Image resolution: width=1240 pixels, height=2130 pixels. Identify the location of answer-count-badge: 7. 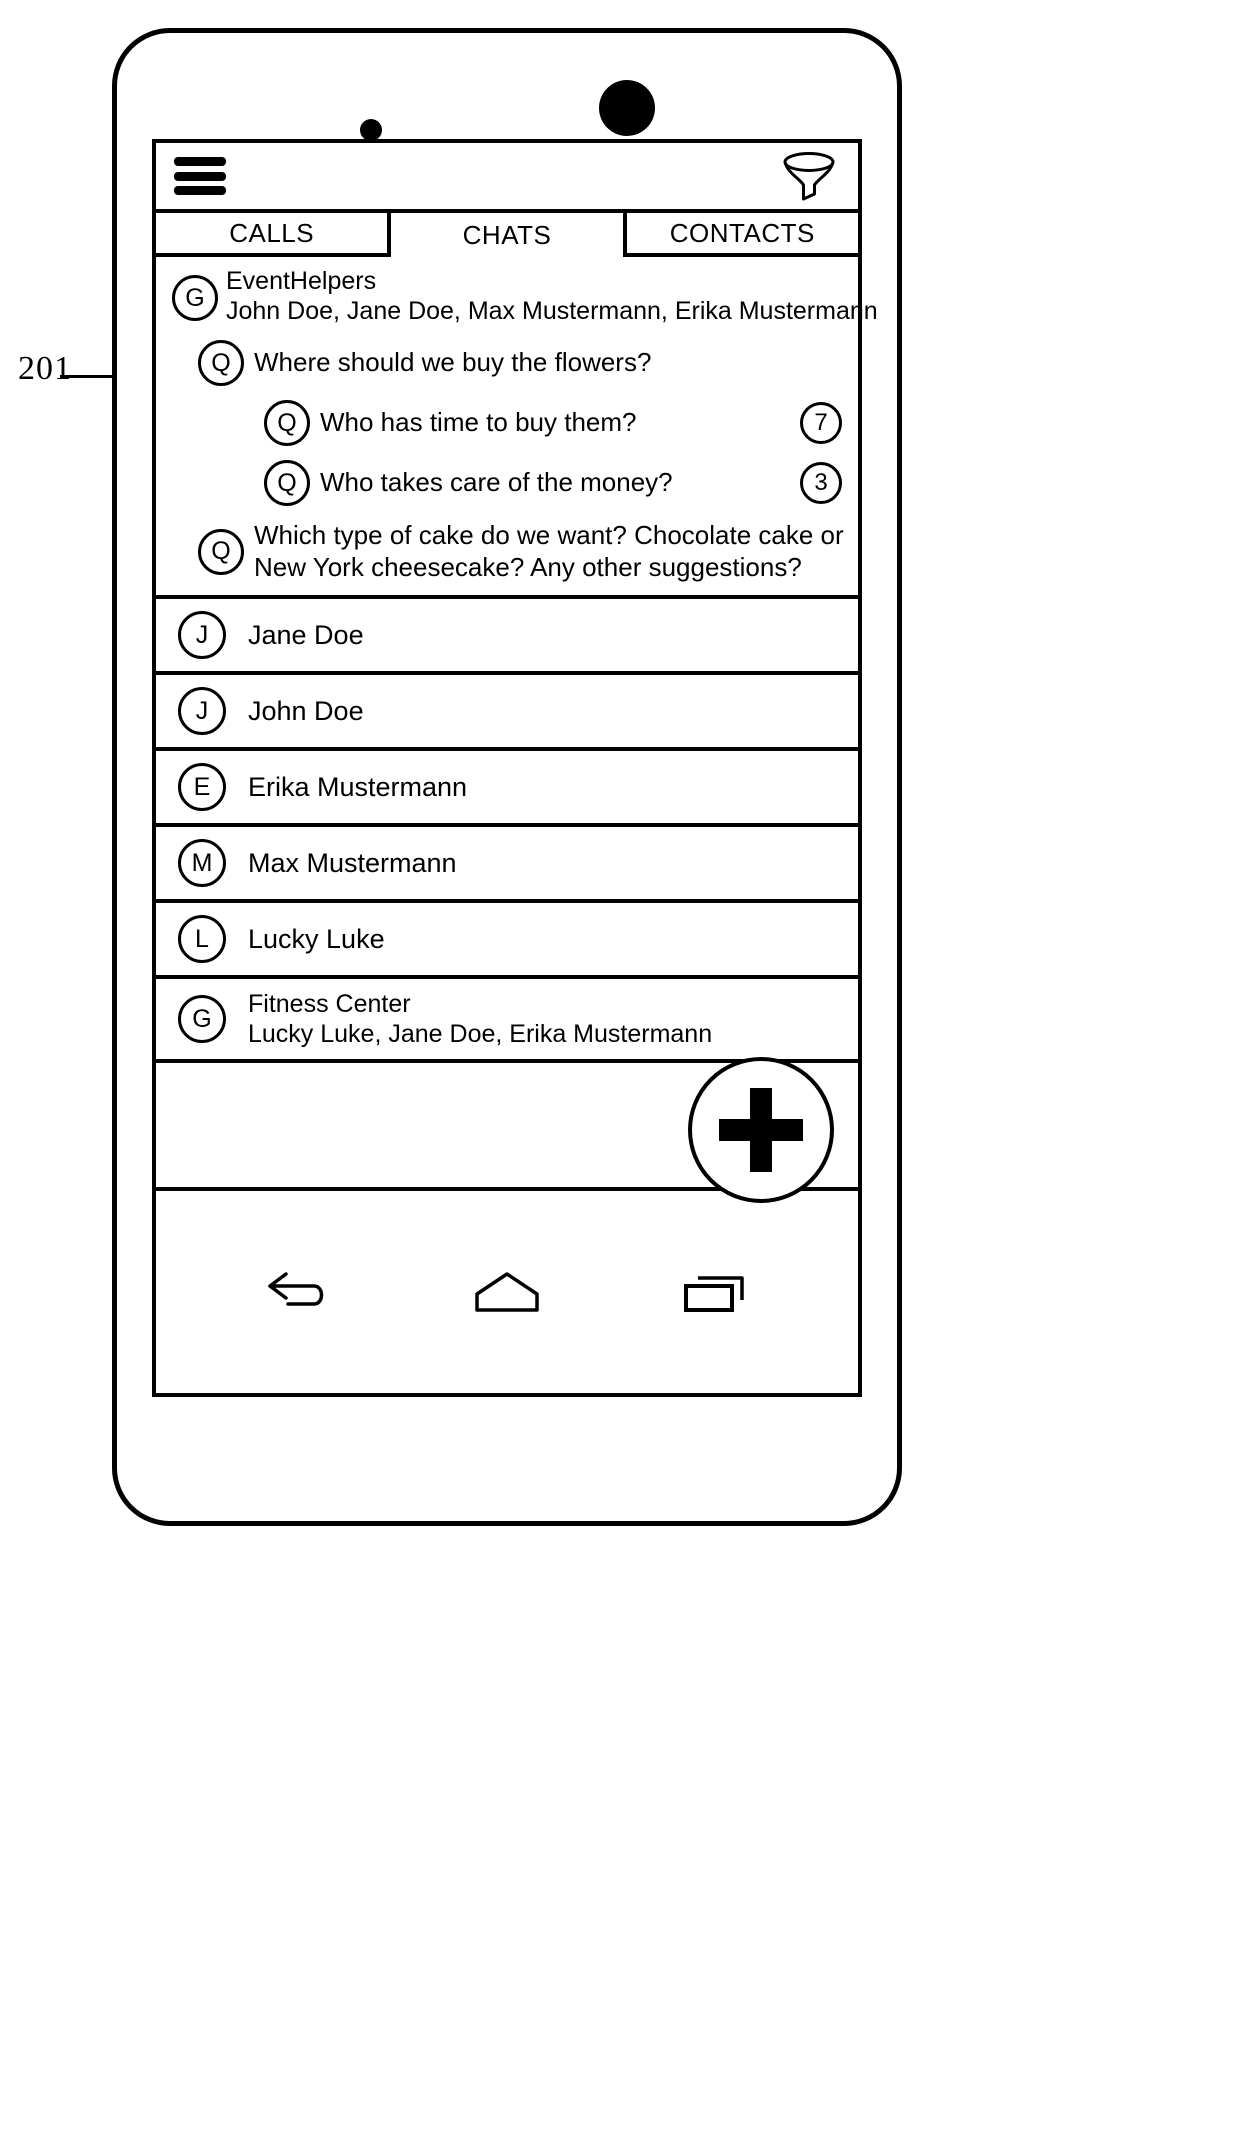
(821, 423).